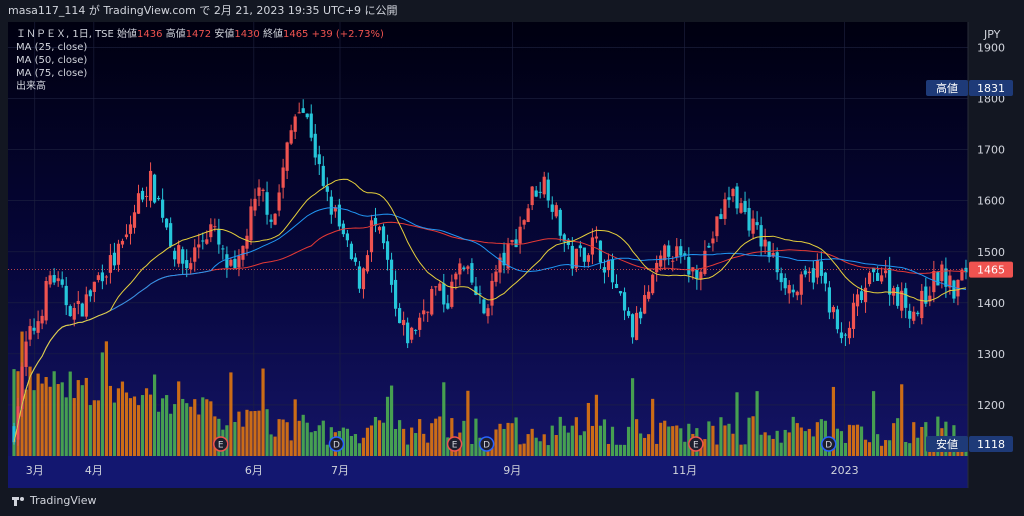 This screenshot has height=516, width=1024. I want to click on y-axis-unit: JPY, so click(992, 34).